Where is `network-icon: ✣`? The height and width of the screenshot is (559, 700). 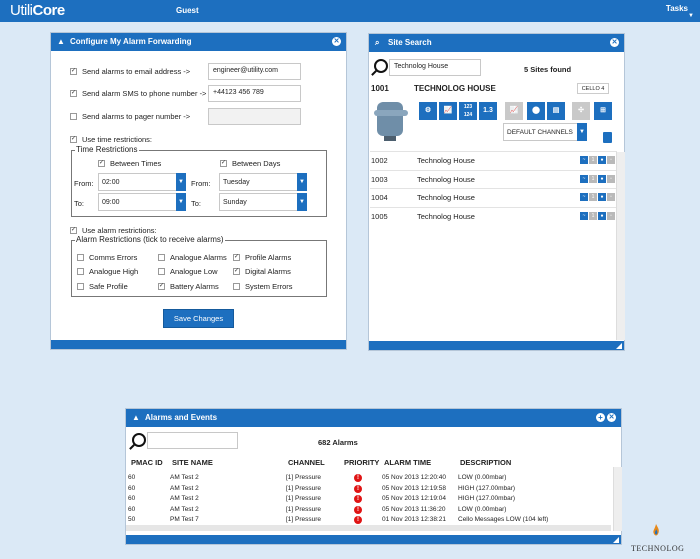 network-icon: ✣ is located at coordinates (581, 111).